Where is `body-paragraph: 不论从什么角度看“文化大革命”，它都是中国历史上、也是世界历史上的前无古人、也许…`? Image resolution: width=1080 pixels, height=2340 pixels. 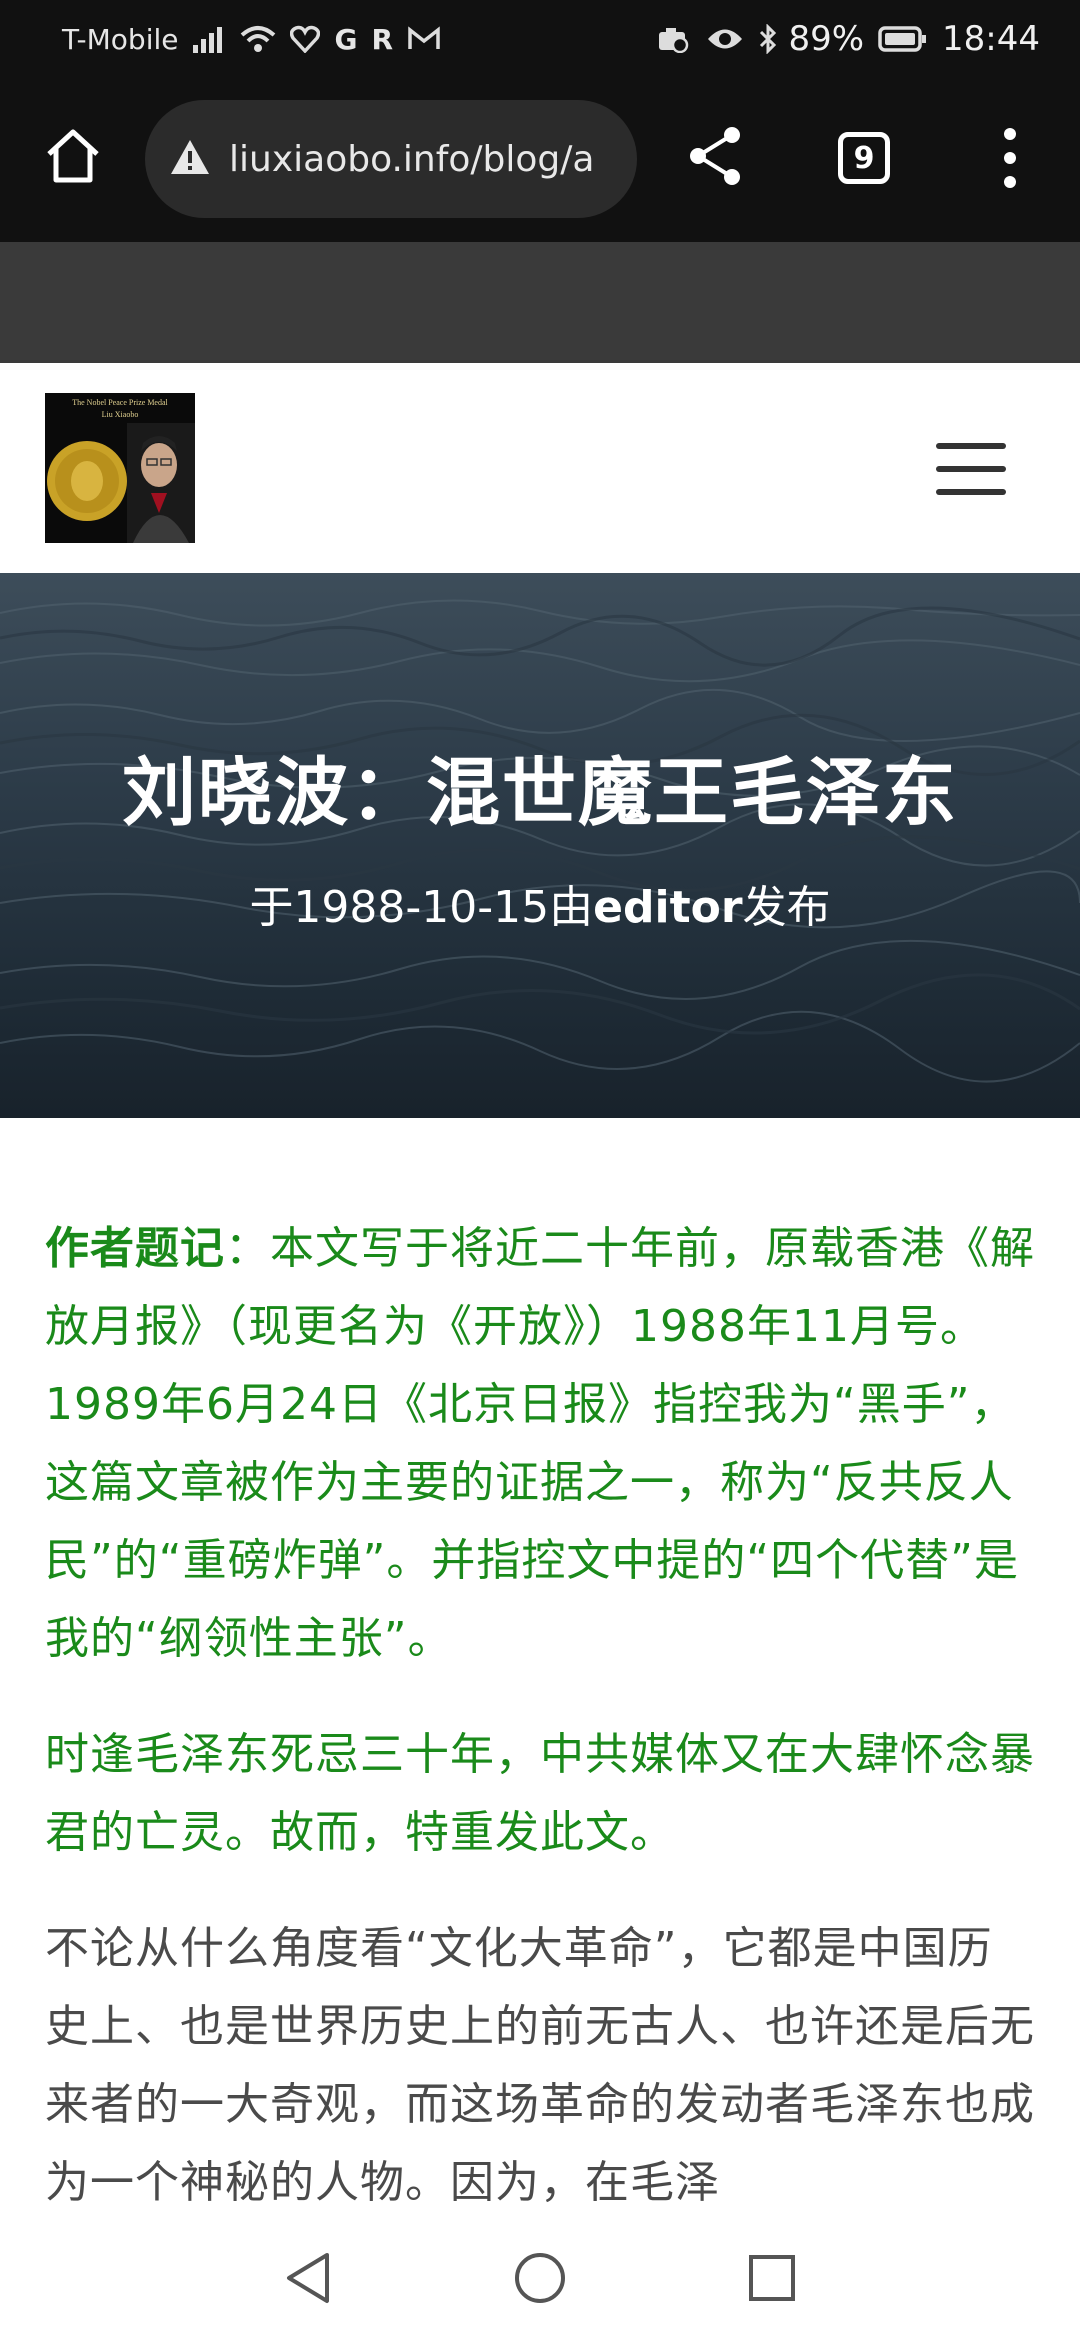 body-paragraph: 不论从什么角度看“文化大革命”，它都是中国历史上、也是世界历史上的前无古人、也许… is located at coordinates (540, 2065).